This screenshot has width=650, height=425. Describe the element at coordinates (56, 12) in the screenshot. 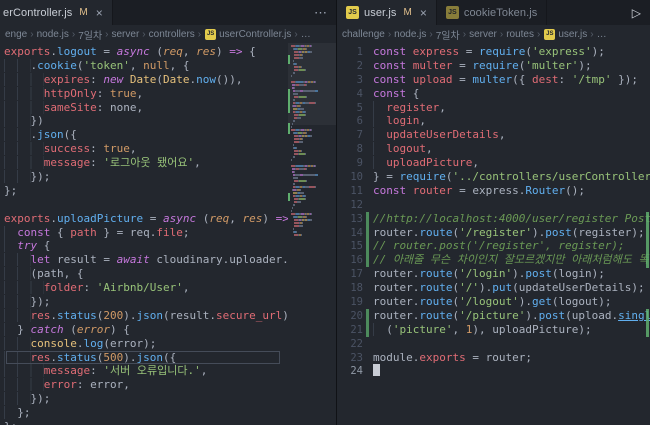

I see `tab-usercontroller-js: erController.js M ×` at that location.